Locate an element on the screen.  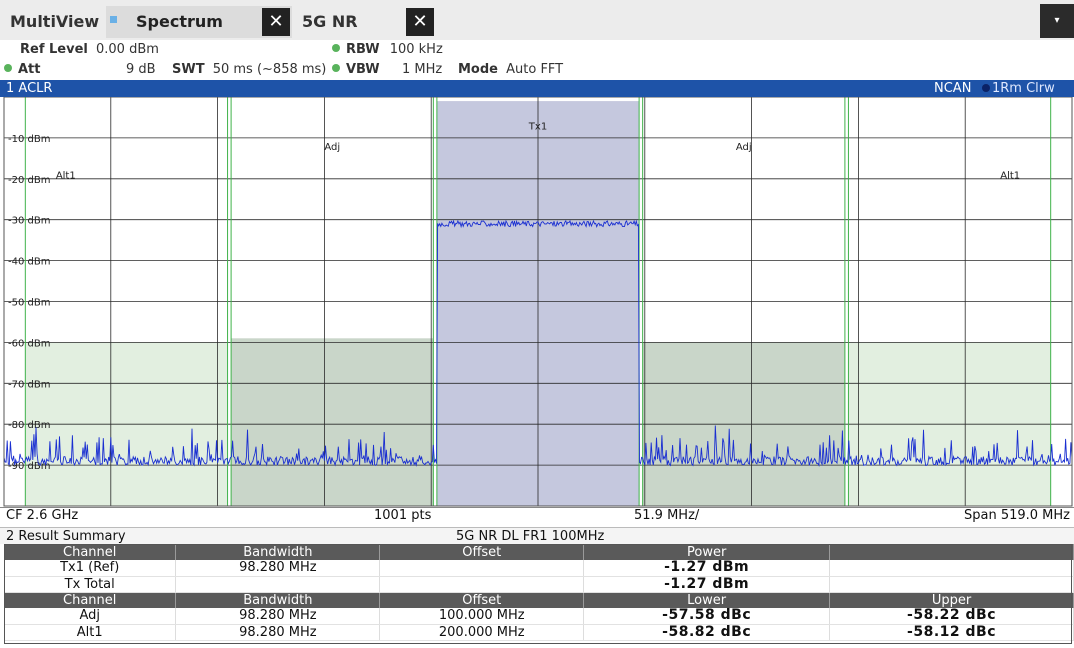
tab-spectrum-label: Spectrum is located at coordinates (179, 21).